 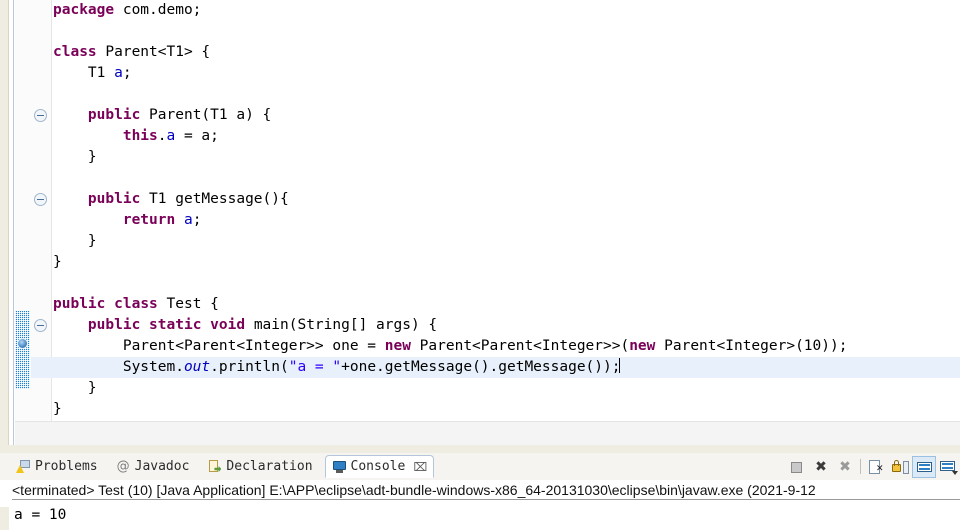 What do you see at coordinates (149, 220) in the screenshot?
I see `code-token: return` at bounding box center [149, 220].